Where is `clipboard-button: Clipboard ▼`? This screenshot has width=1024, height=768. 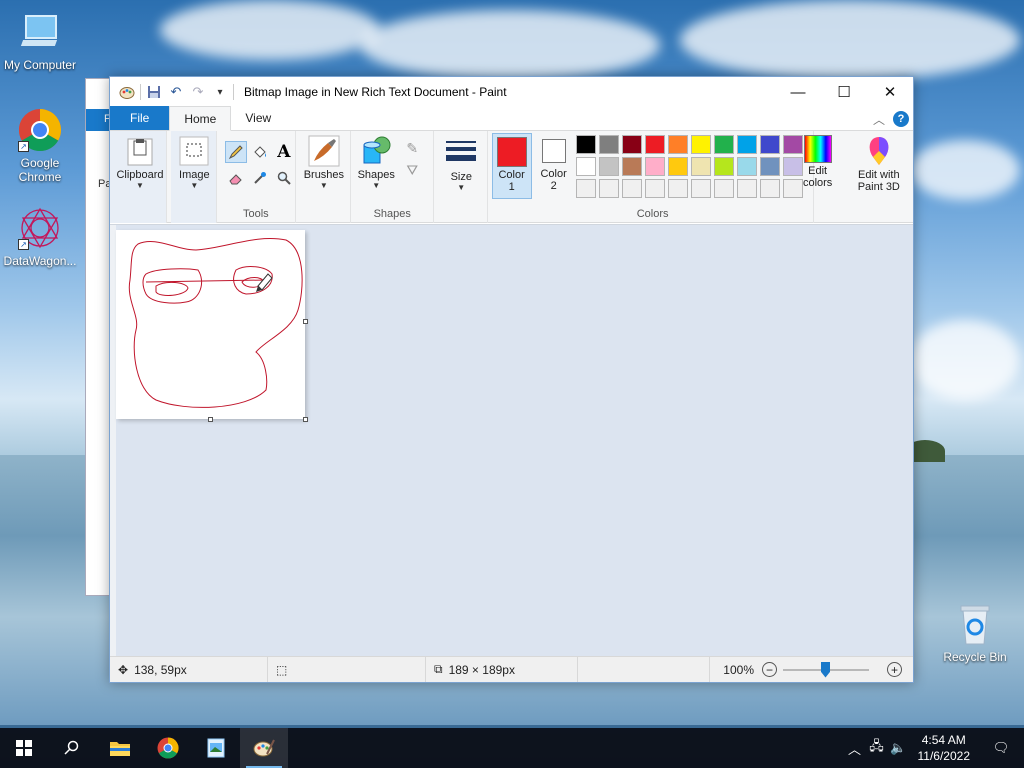
clipboard-button: Clipboard ▼ is located at coordinates (140, 162).